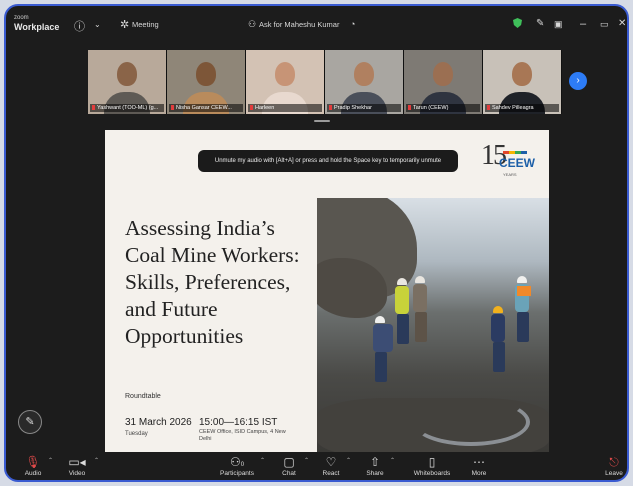 Image resolution: width=633 pixels, height=486 pixels. What do you see at coordinates (285, 108) in the screenshot?
I see `participant-name: Harleen` at bounding box center [285, 108].